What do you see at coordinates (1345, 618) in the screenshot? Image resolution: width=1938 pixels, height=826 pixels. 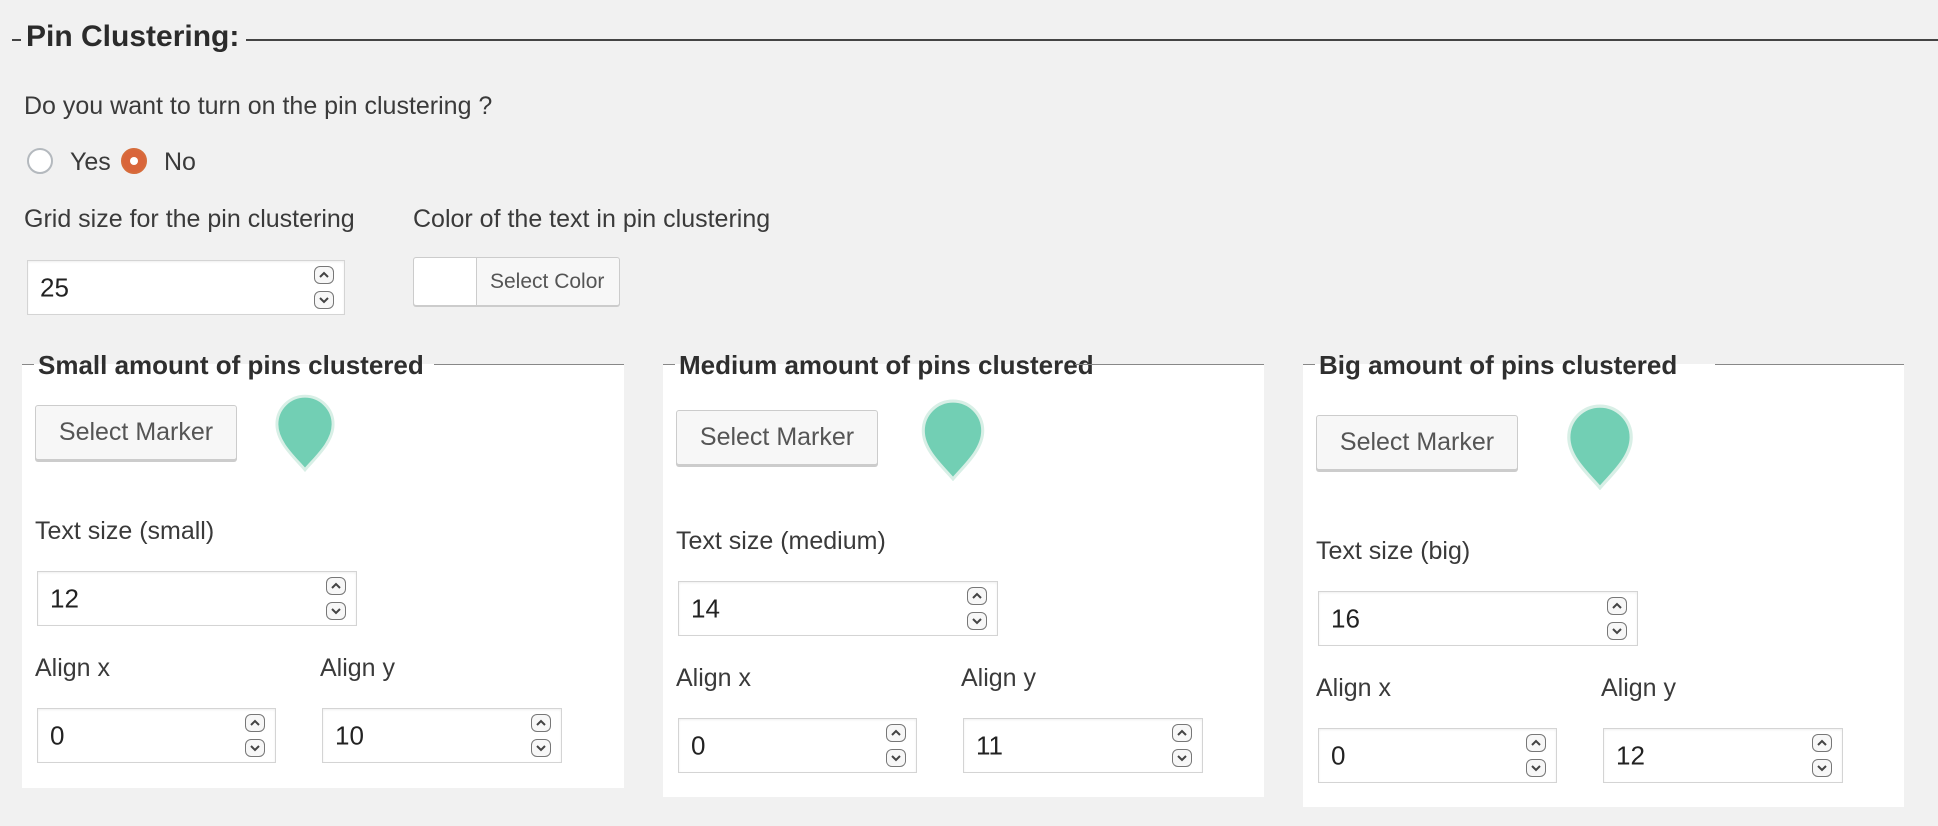 I see `text-size-value-big: 16` at bounding box center [1345, 618].